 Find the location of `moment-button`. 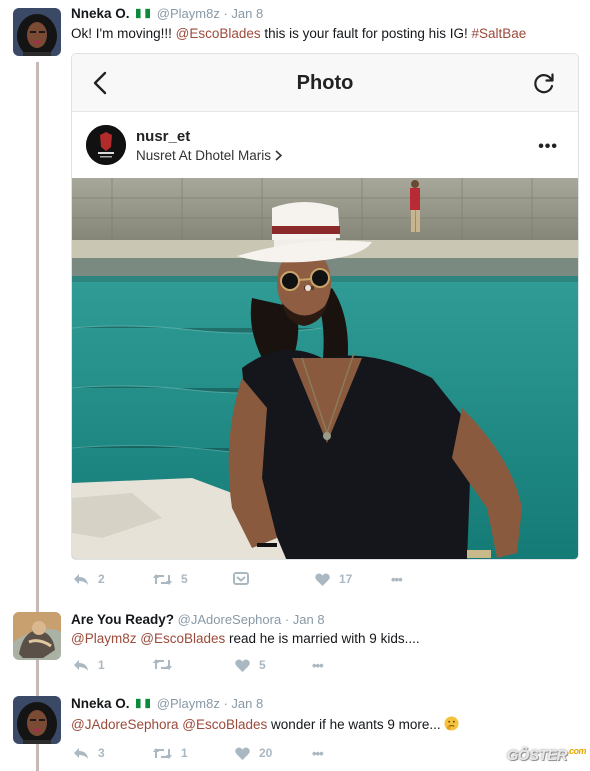

moment-button is located at coordinates (241, 578).